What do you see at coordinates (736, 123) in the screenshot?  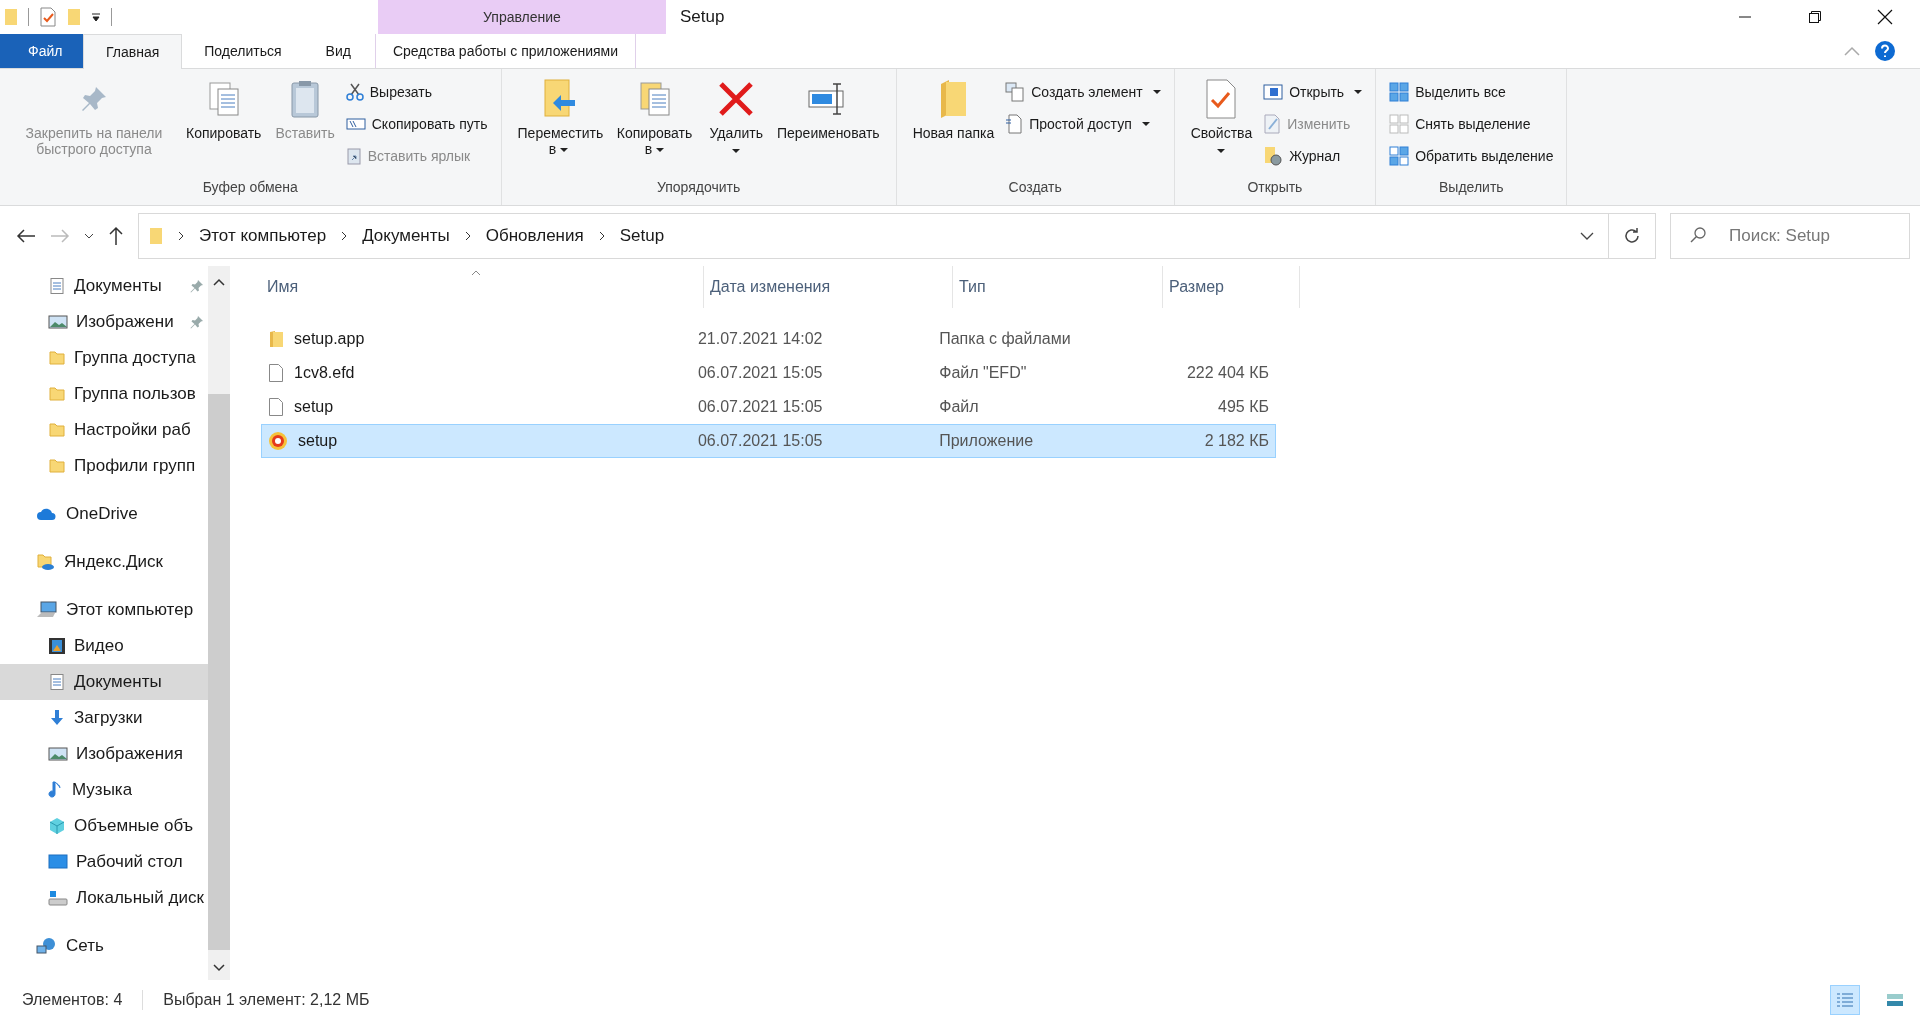 I see `ribbon-button: Удалить` at bounding box center [736, 123].